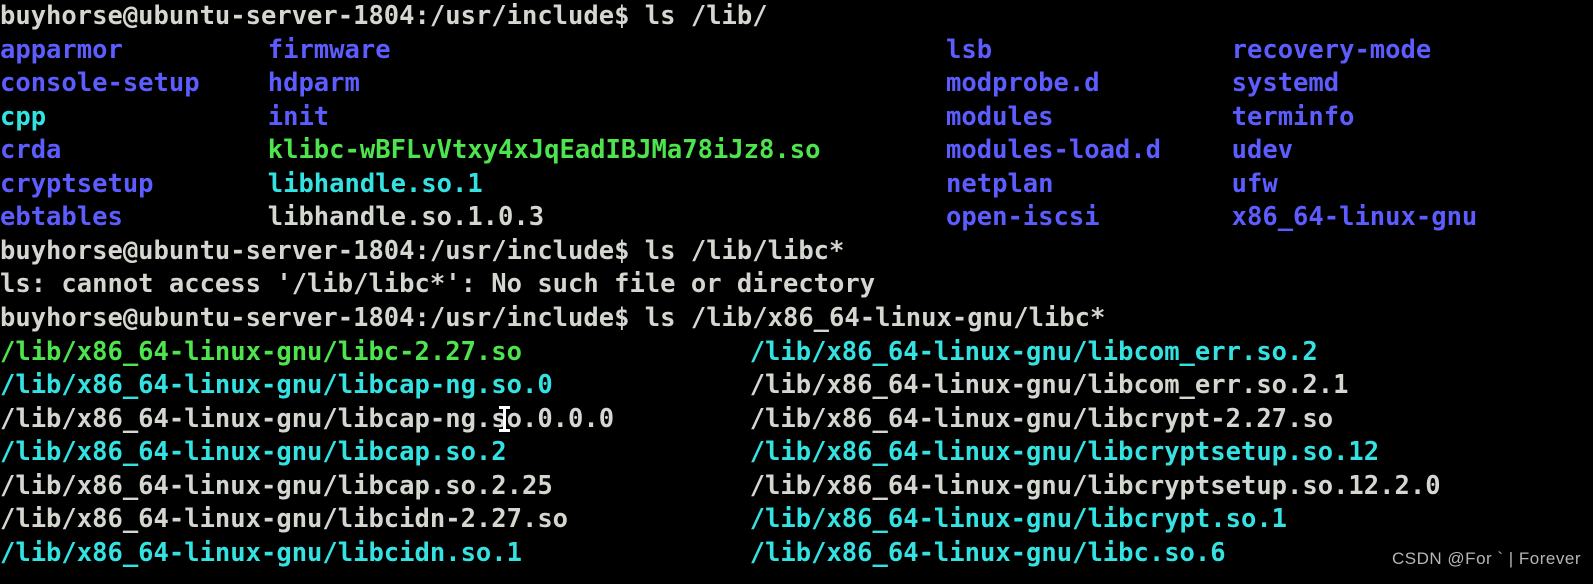  What do you see at coordinates (298, 116) in the screenshot?
I see `terminal-text-directory: init` at bounding box center [298, 116].